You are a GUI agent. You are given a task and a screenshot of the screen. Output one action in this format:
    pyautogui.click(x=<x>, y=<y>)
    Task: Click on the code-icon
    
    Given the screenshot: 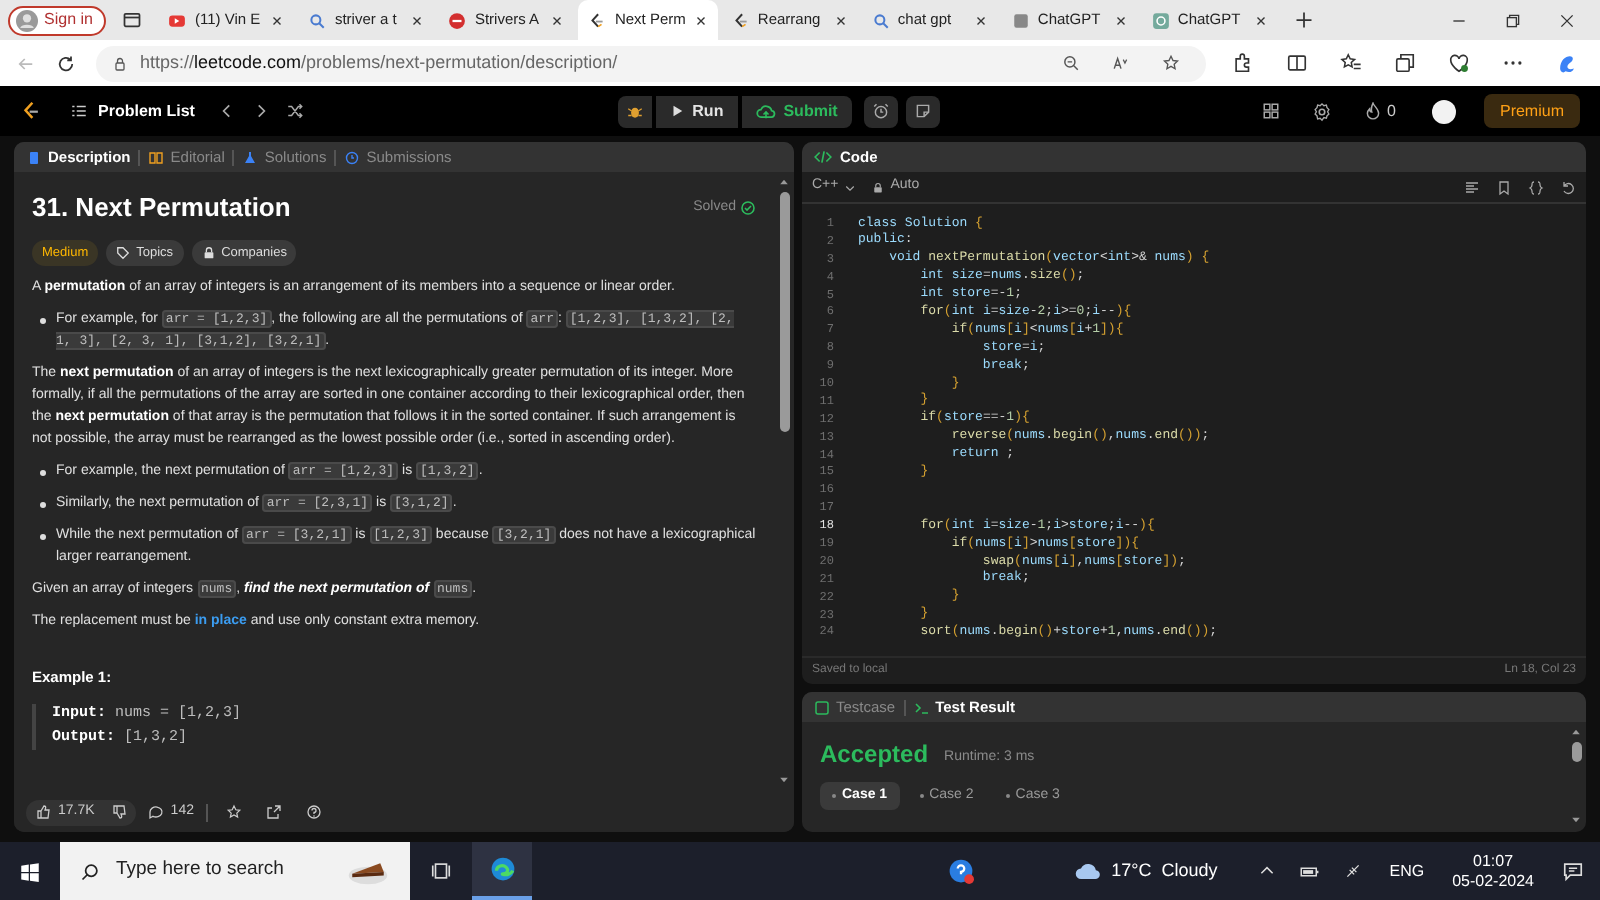 What is the action you would take?
    pyautogui.click(x=823, y=157)
    